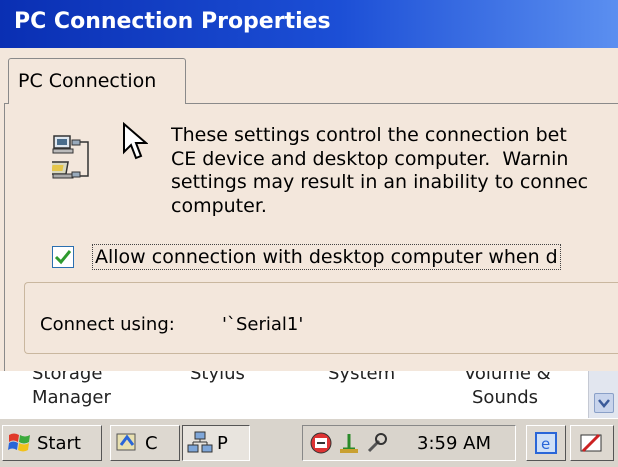 The image size is (618, 467). I want to click on show-desktop-button: e, so click(546, 443).